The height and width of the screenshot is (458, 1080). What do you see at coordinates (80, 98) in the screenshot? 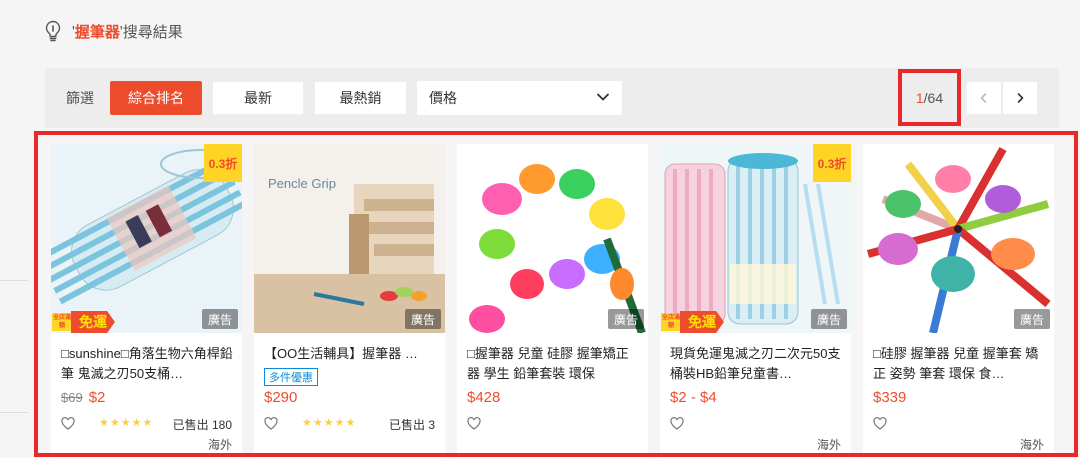
I see `filter-label: 篩選` at bounding box center [80, 98].